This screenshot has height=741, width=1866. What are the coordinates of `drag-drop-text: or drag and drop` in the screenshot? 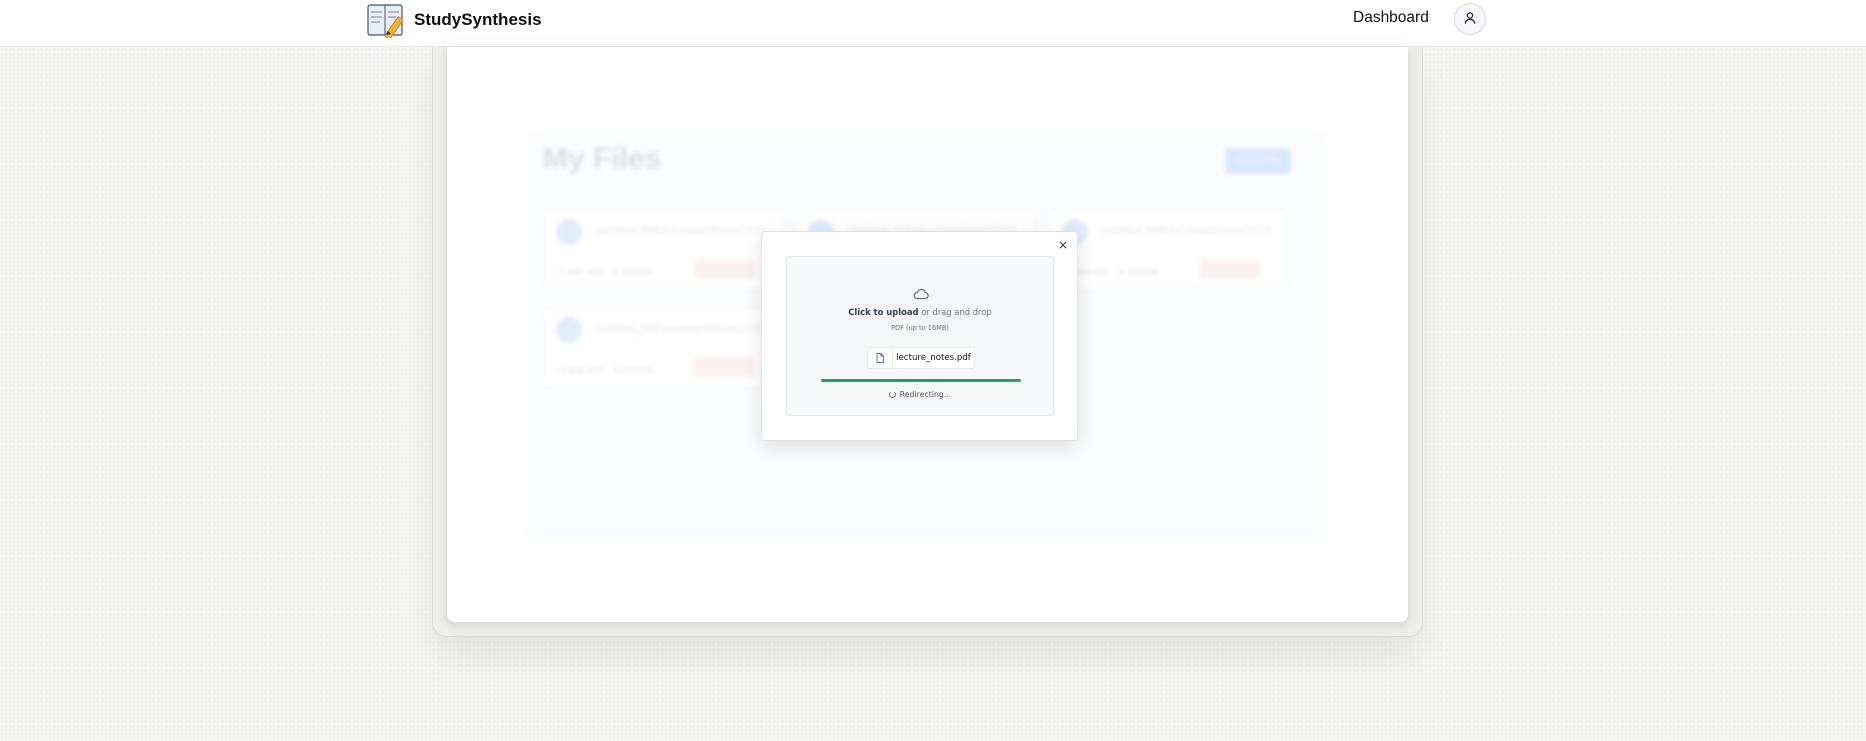 It's located at (956, 312).